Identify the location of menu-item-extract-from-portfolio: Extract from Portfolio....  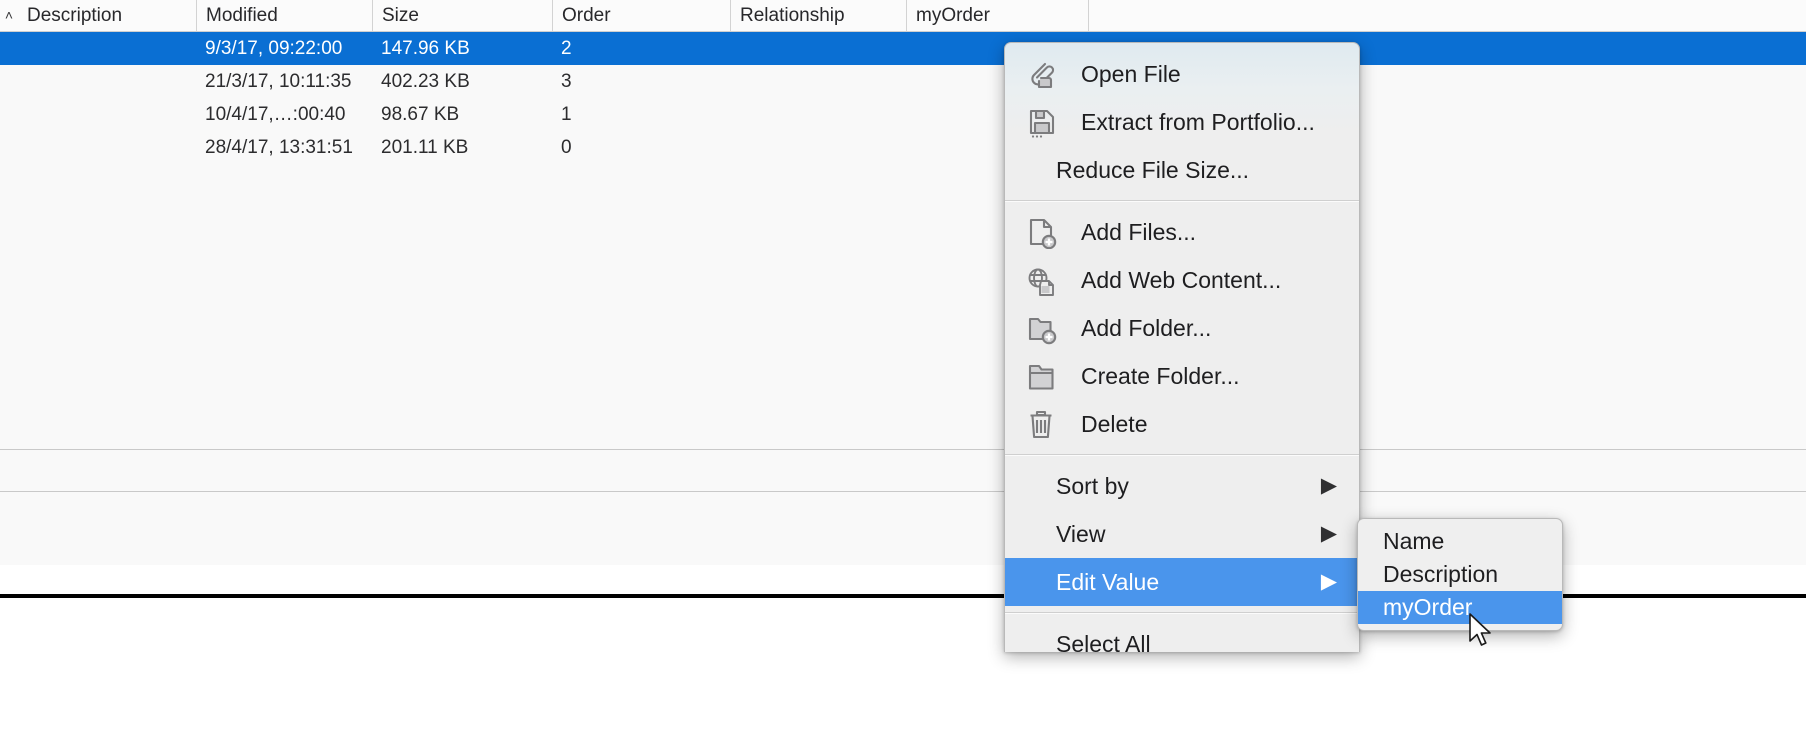
(1182, 122).